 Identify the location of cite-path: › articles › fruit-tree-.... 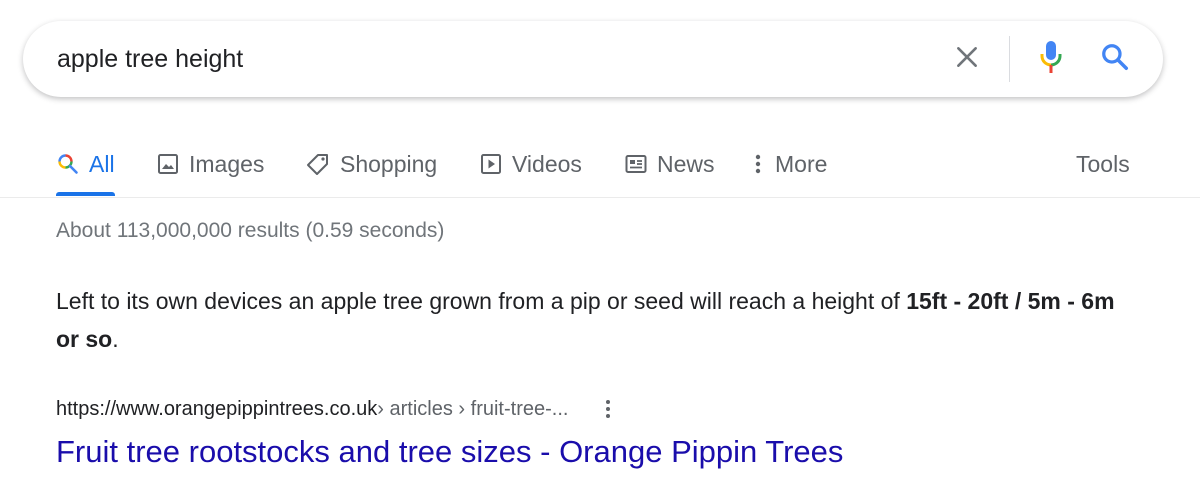
(473, 408).